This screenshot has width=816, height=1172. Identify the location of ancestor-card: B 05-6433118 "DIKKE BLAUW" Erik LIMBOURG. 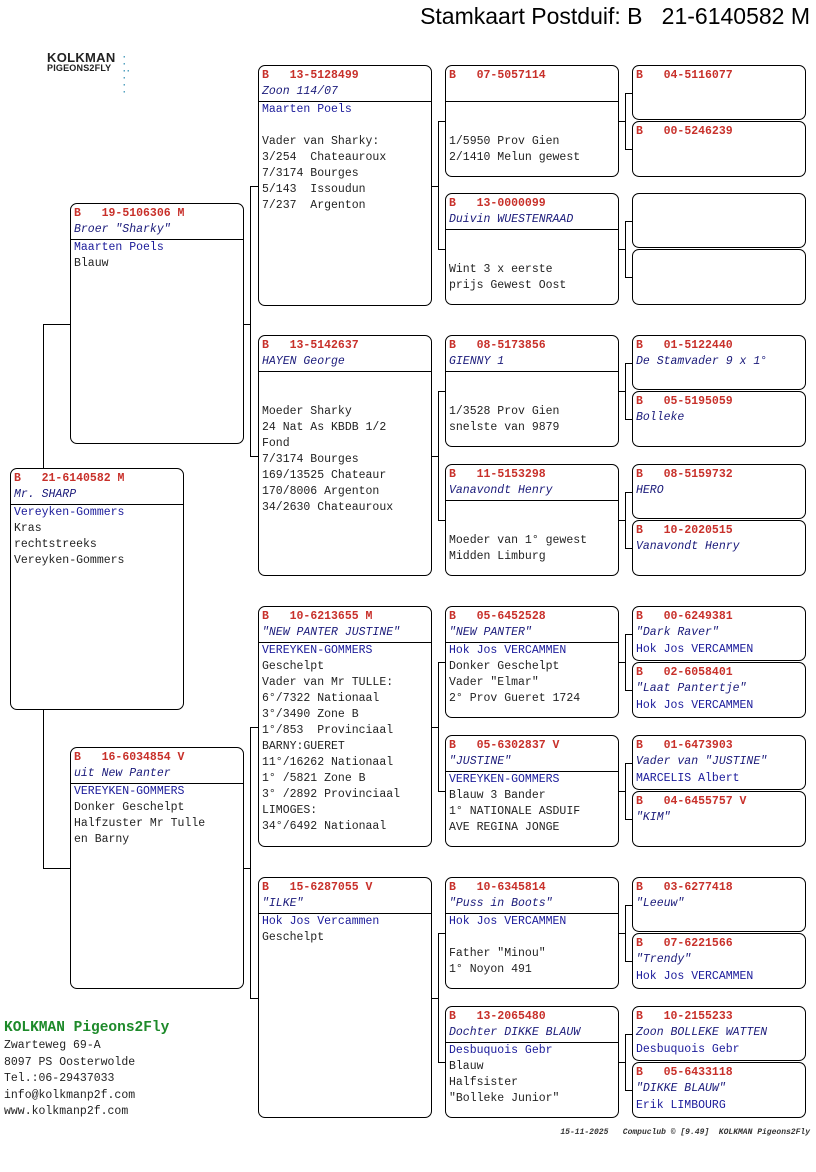
(719, 1090).